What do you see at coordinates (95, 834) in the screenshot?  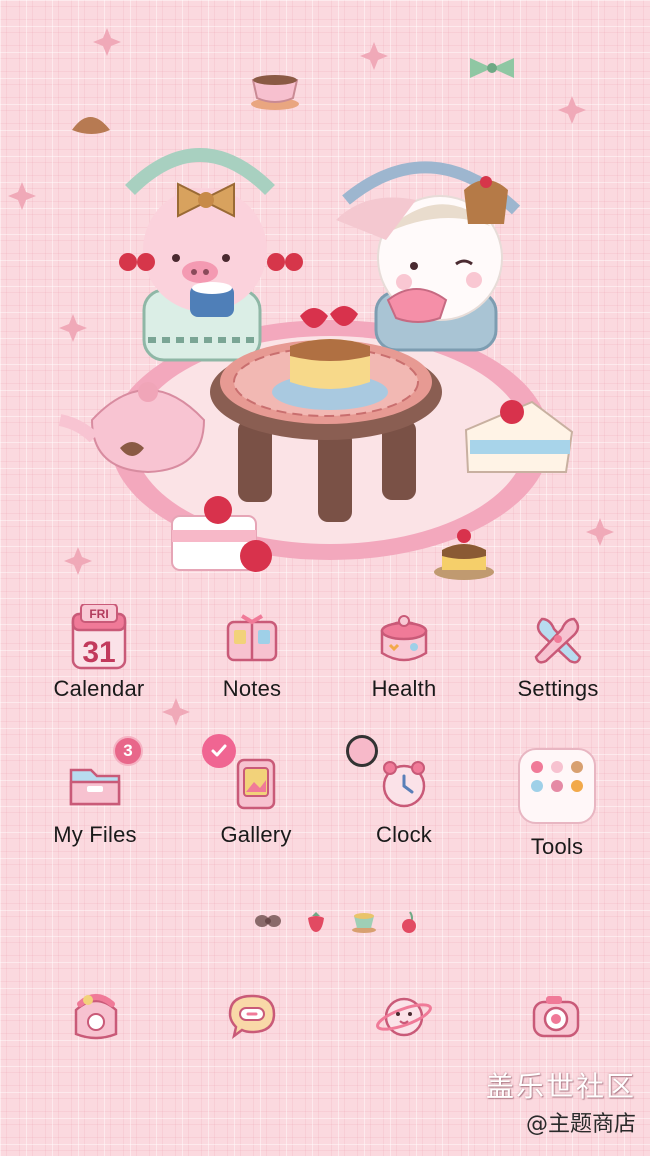 I see `app-label: My Files` at bounding box center [95, 834].